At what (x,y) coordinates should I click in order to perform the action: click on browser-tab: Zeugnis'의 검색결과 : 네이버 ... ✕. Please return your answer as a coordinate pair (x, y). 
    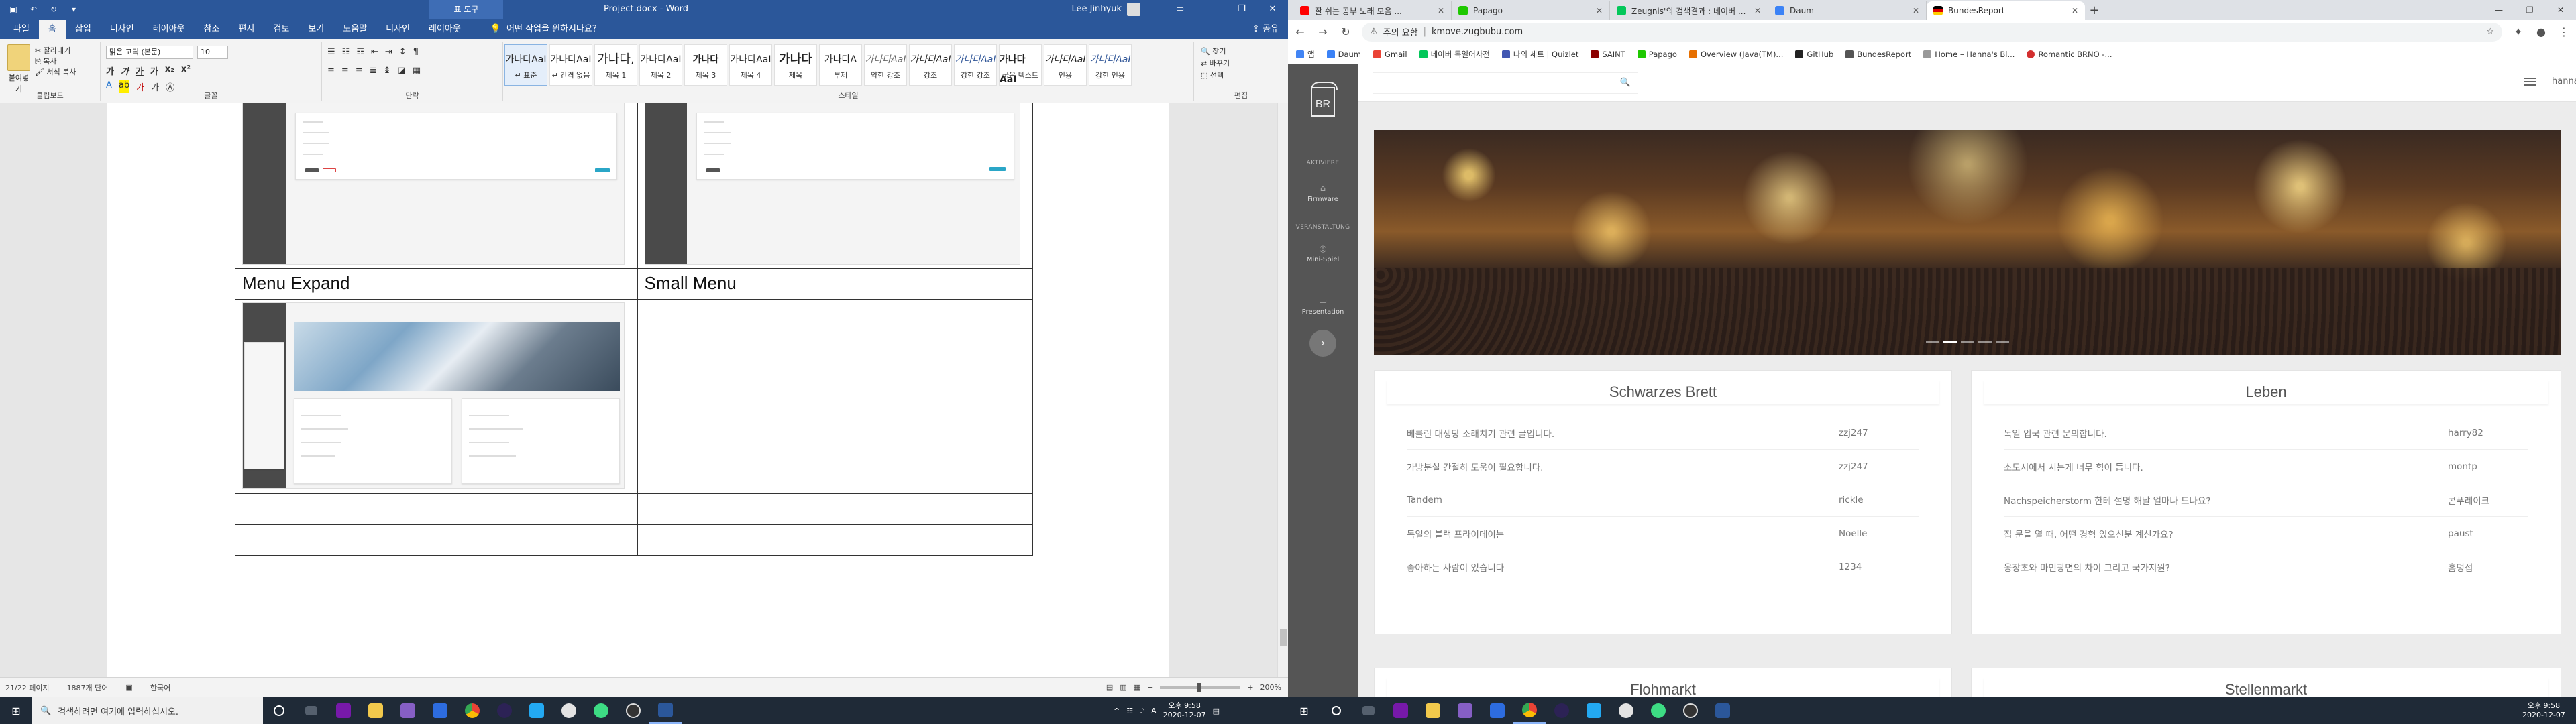
    Looking at the image, I should click on (1689, 10).